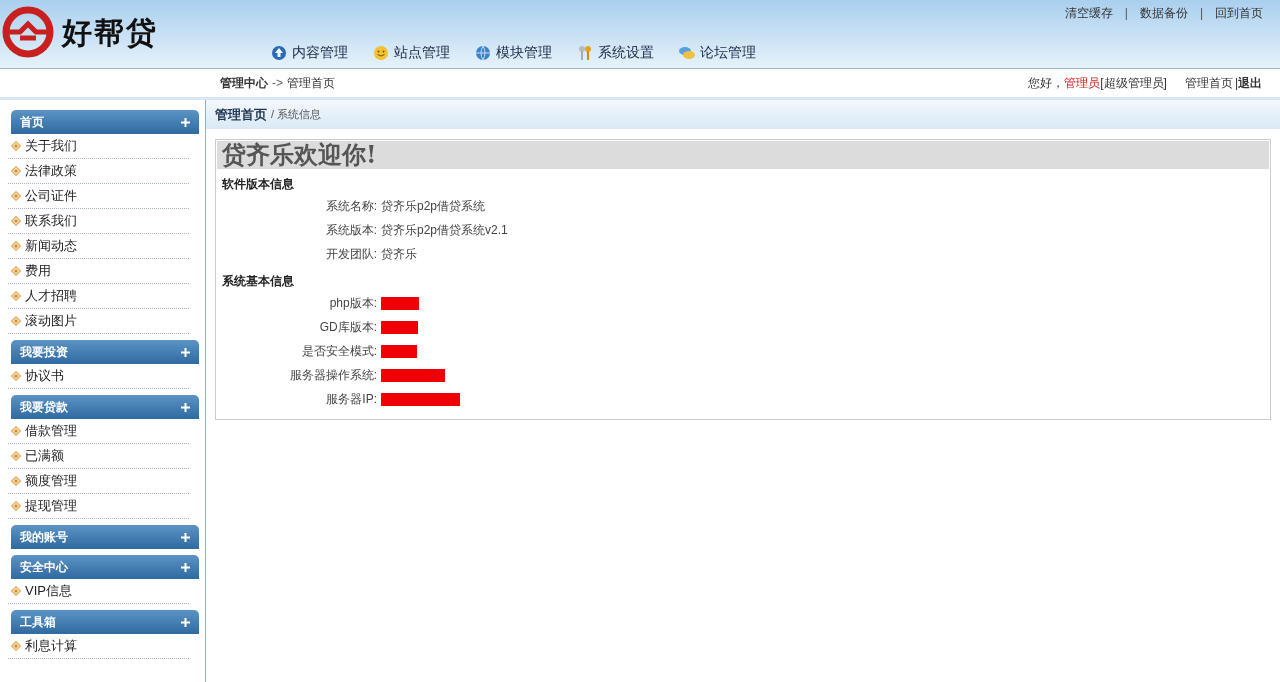 The width and height of the screenshot is (1280, 682). What do you see at coordinates (98, 196) in the screenshot?
I see `sidebar-item: 公司证件` at bounding box center [98, 196].